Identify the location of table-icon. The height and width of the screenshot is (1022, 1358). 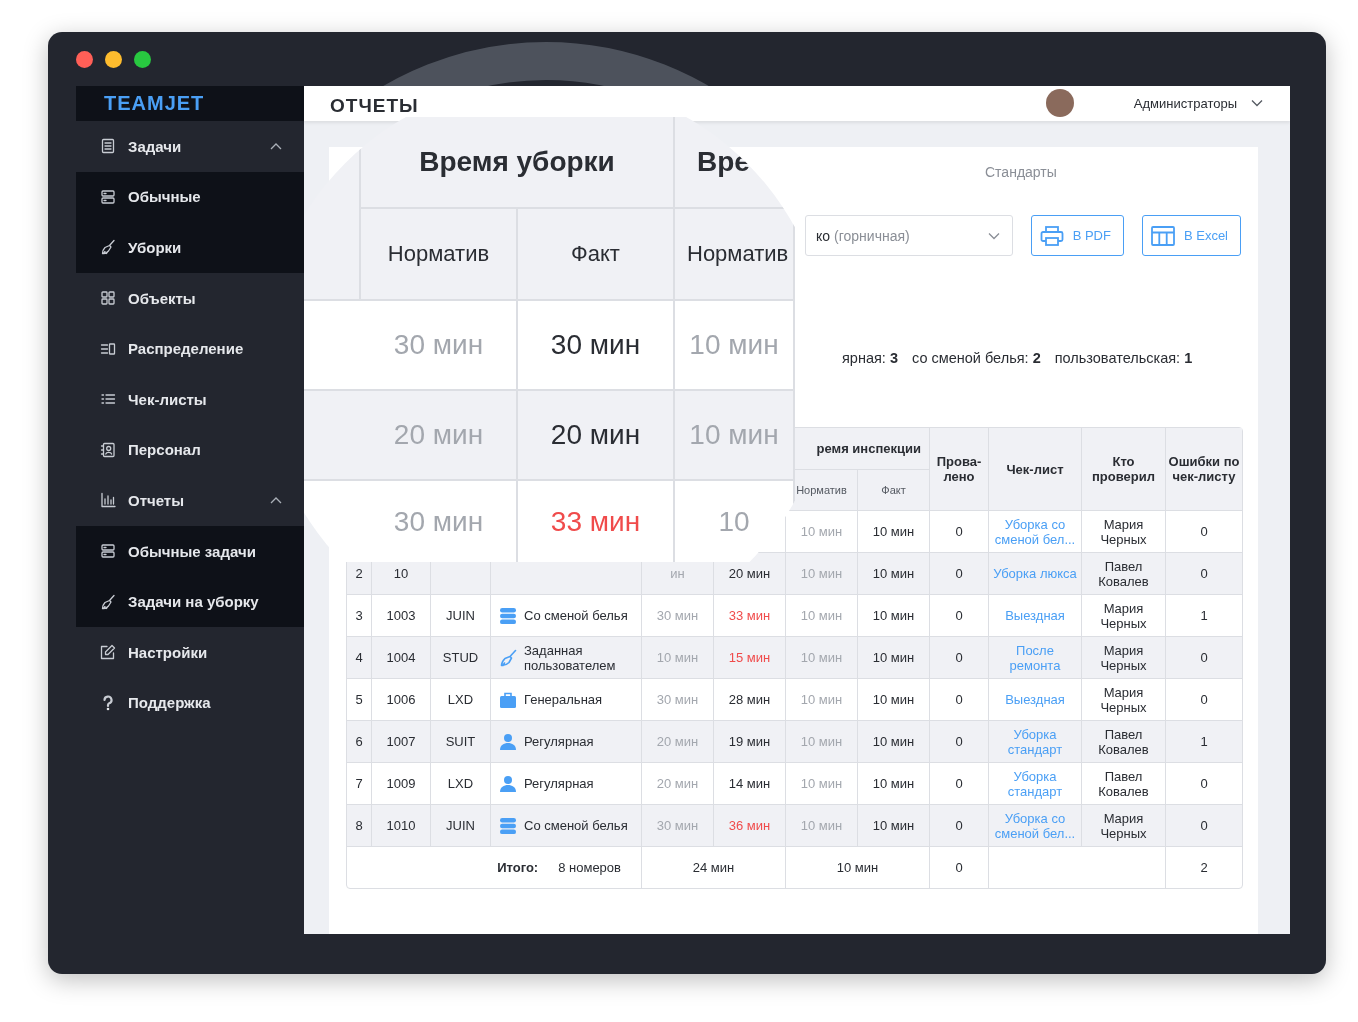
(1162, 235).